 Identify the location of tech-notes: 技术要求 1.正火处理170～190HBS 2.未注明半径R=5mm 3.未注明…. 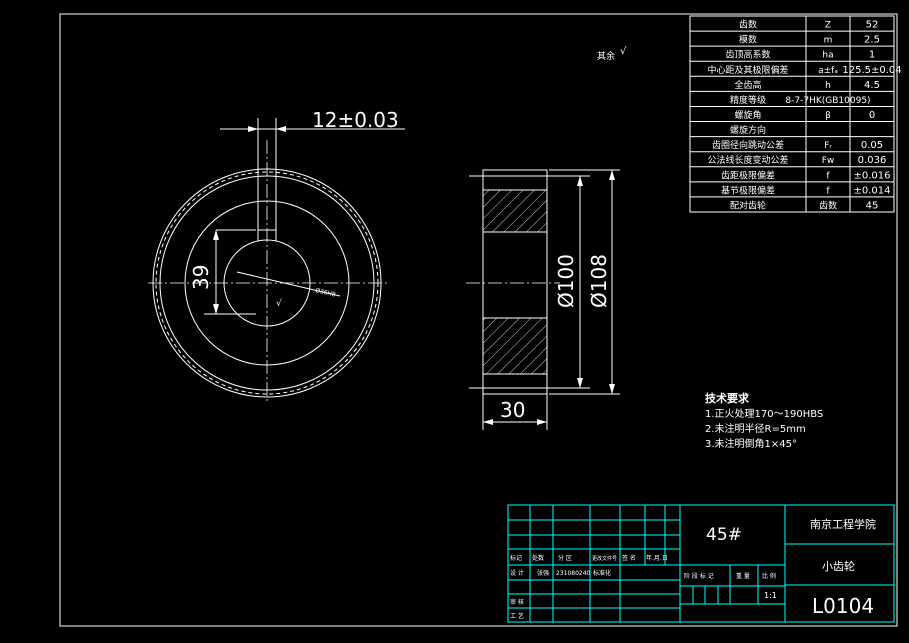
(764, 420).